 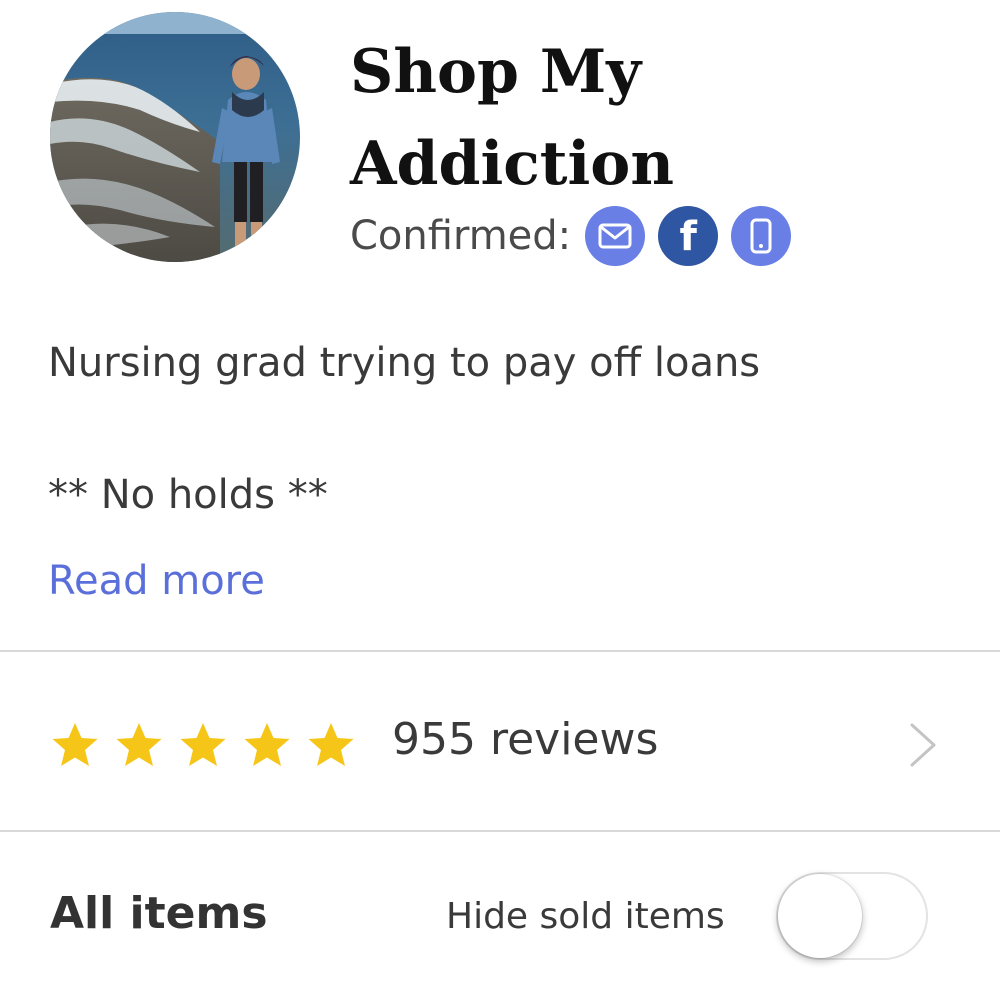 I want to click on chevron-right-icon, so click(x=923, y=747).